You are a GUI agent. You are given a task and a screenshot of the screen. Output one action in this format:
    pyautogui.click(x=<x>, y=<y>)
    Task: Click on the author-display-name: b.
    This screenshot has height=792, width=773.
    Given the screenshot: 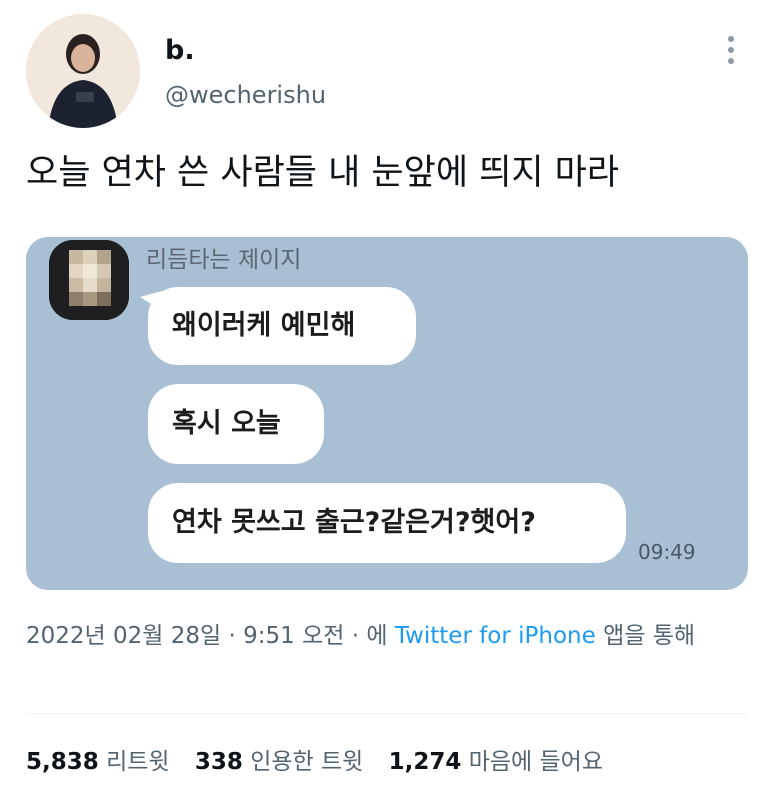 What is the action you would take?
    pyautogui.click(x=180, y=51)
    